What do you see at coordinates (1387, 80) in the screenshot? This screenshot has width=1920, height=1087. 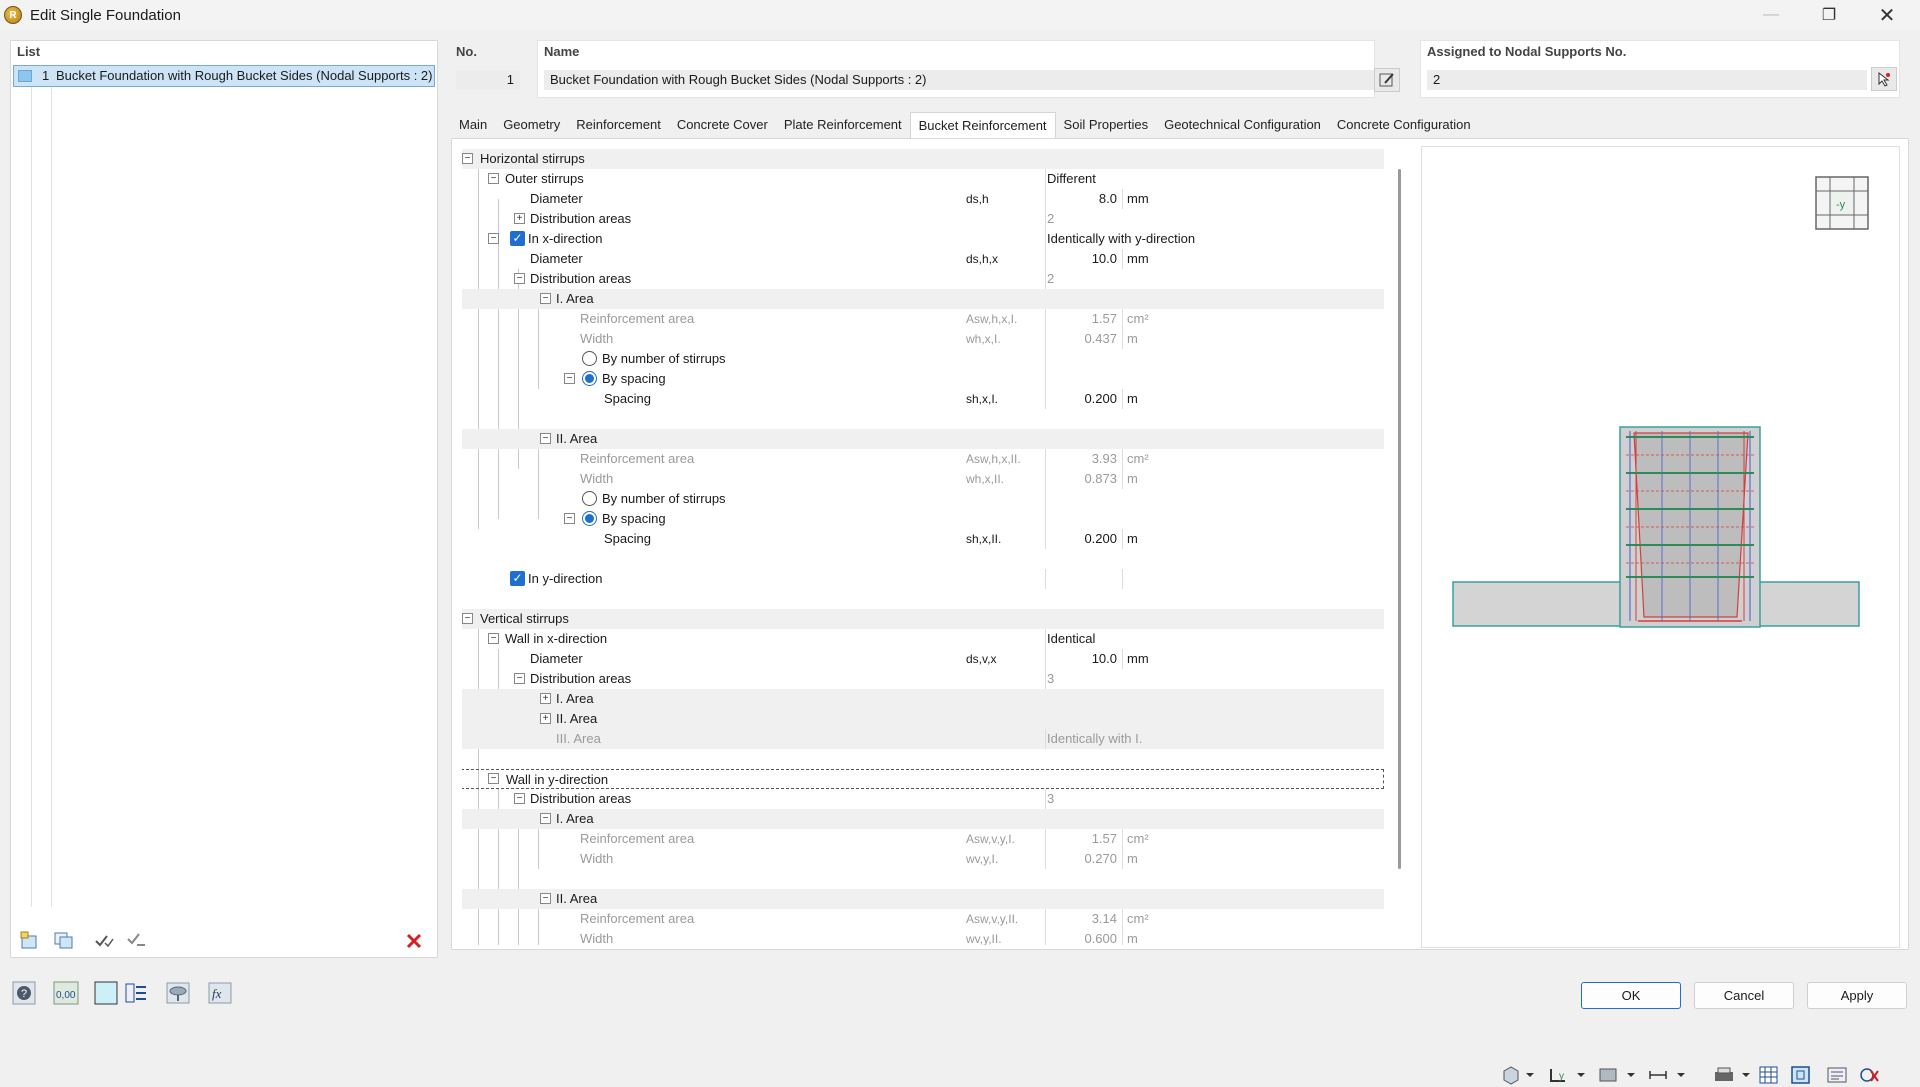 I see `edit-name-icon` at bounding box center [1387, 80].